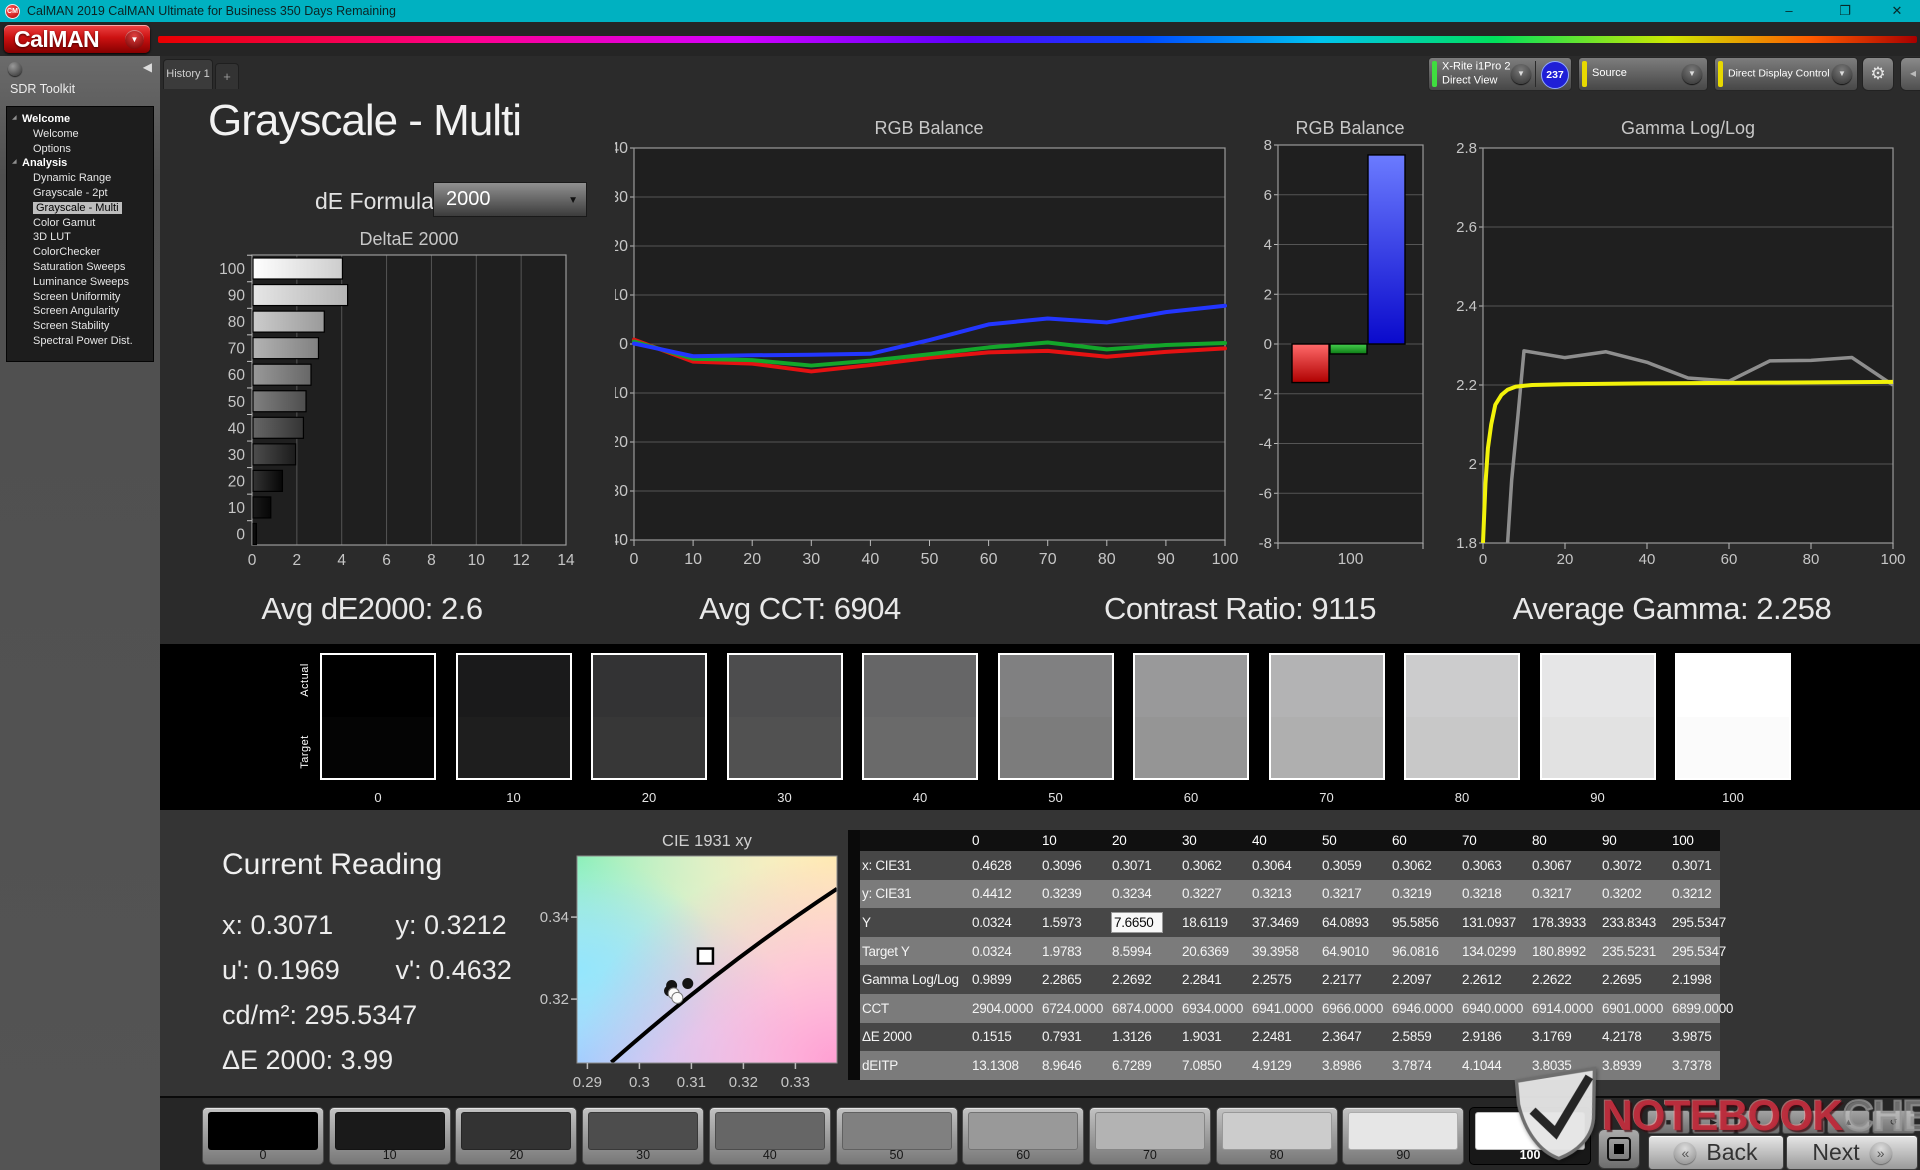 This screenshot has height=1170, width=1920. What do you see at coordinates (80, 252) in the screenshot?
I see `sidebar-item-colorchecker: ColorChecker` at bounding box center [80, 252].